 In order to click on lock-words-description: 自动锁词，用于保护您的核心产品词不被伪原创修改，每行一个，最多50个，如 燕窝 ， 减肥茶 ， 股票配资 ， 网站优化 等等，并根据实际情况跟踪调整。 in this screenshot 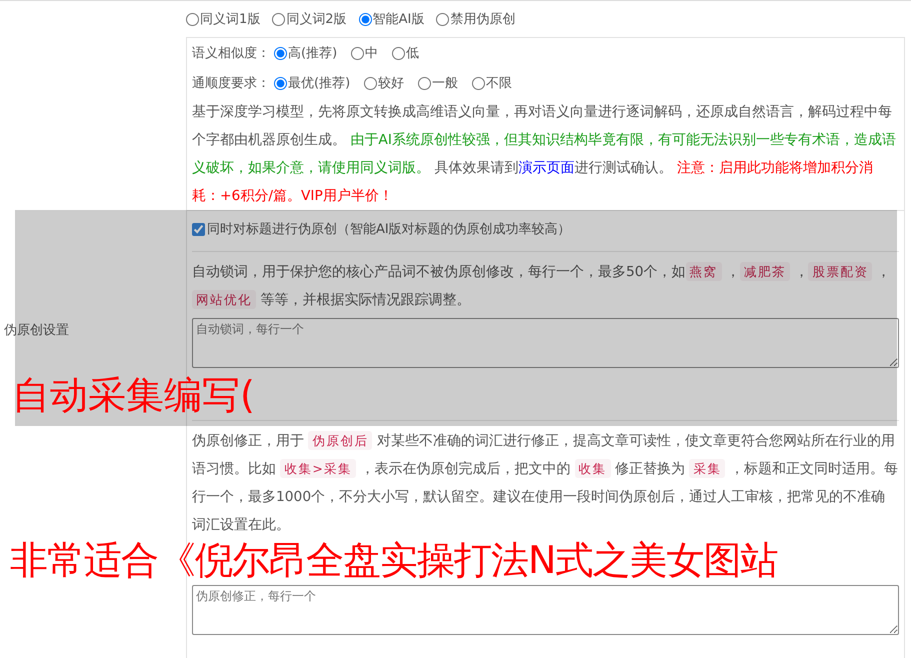, I will do `click(542, 286)`.